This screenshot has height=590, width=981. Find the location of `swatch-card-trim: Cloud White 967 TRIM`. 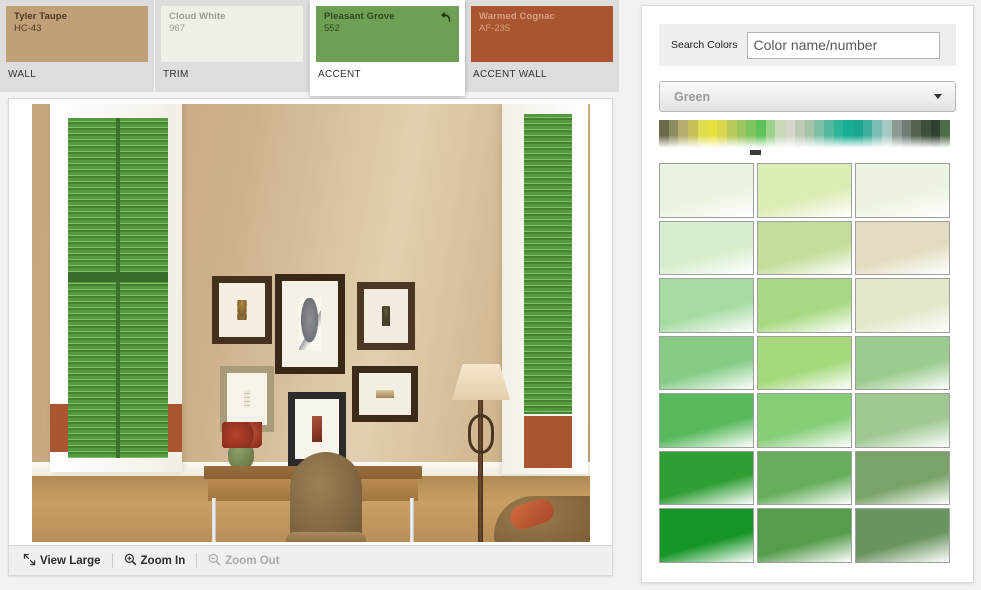

swatch-card-trim: Cloud White 967 TRIM is located at coordinates (232, 46).